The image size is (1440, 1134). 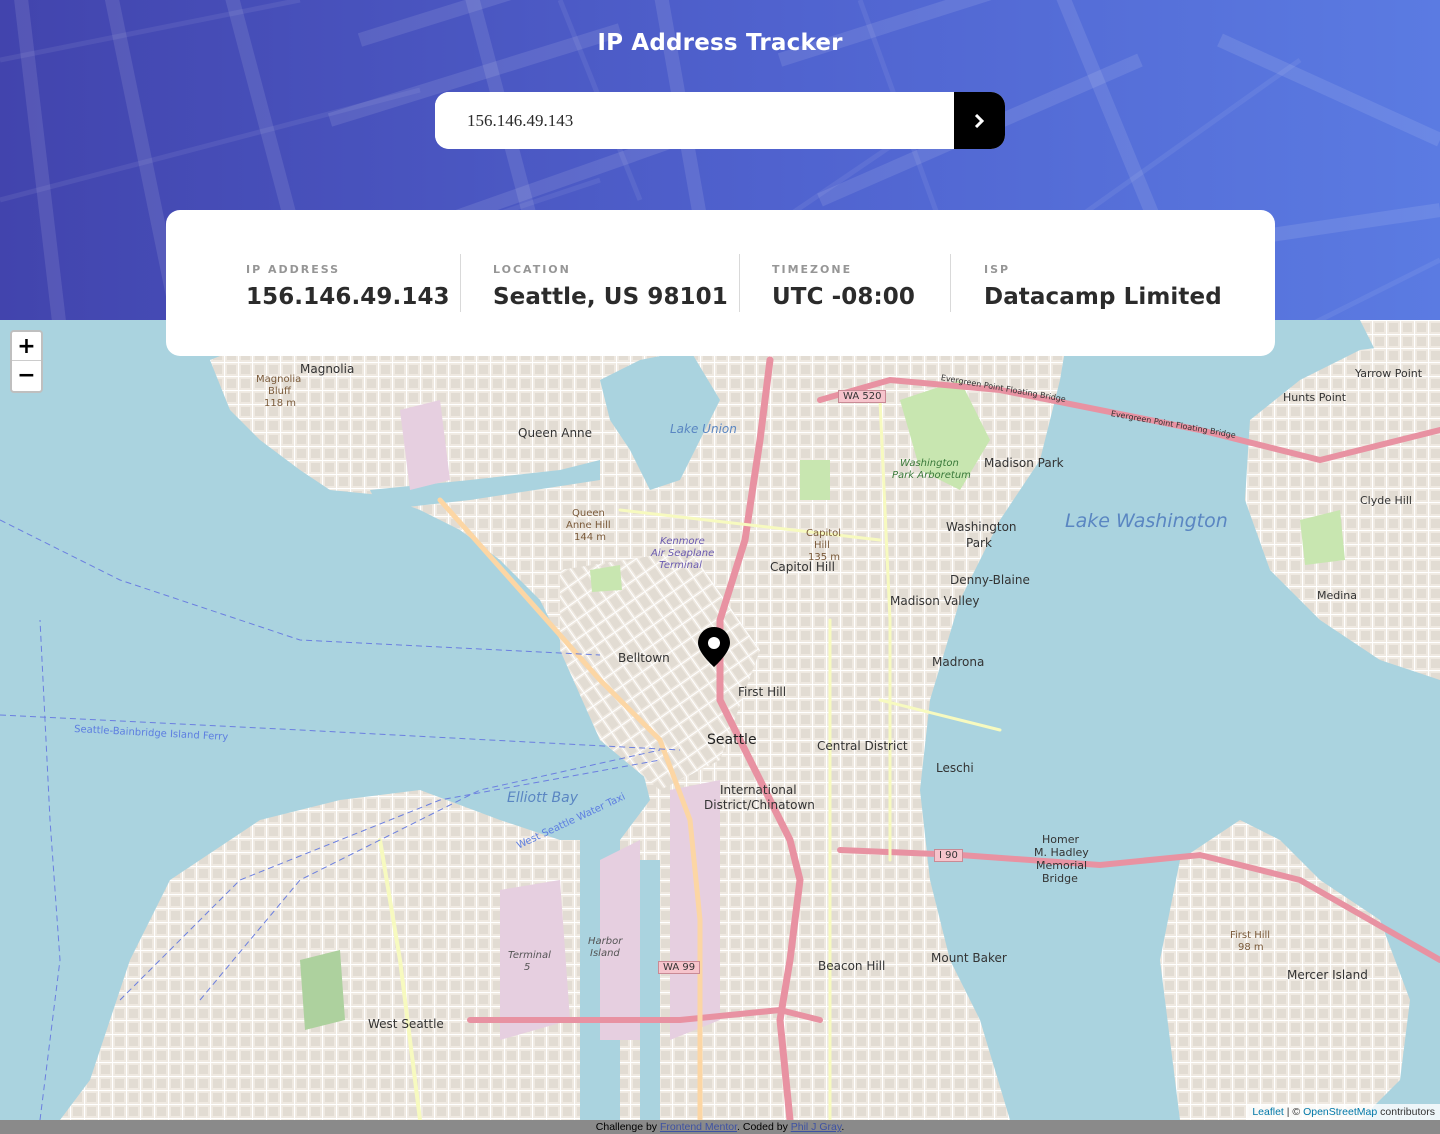 I want to click on author-link: Phil J Gray, so click(x=816, y=1127).